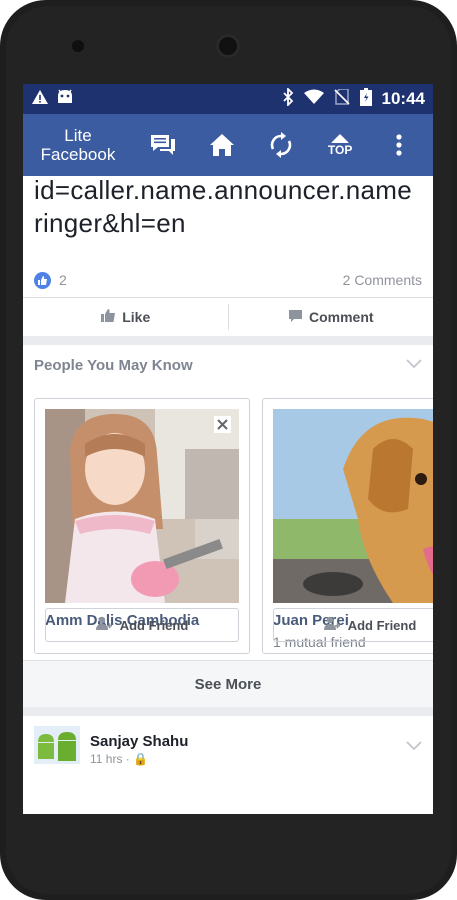  What do you see at coordinates (113, 365) in the screenshot?
I see `pymk-title: People You May Know` at bounding box center [113, 365].